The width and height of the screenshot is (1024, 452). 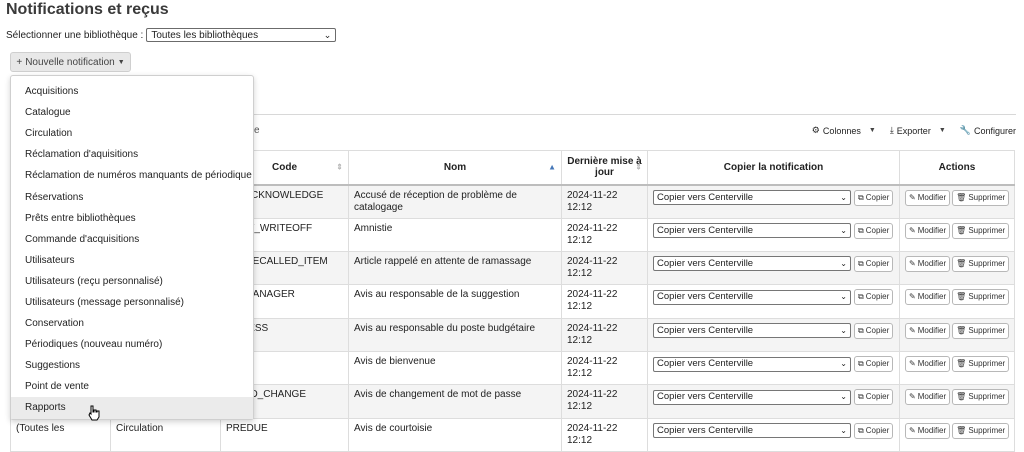 I want to click on header-copy-label: Copier la notification, so click(x=773, y=167).